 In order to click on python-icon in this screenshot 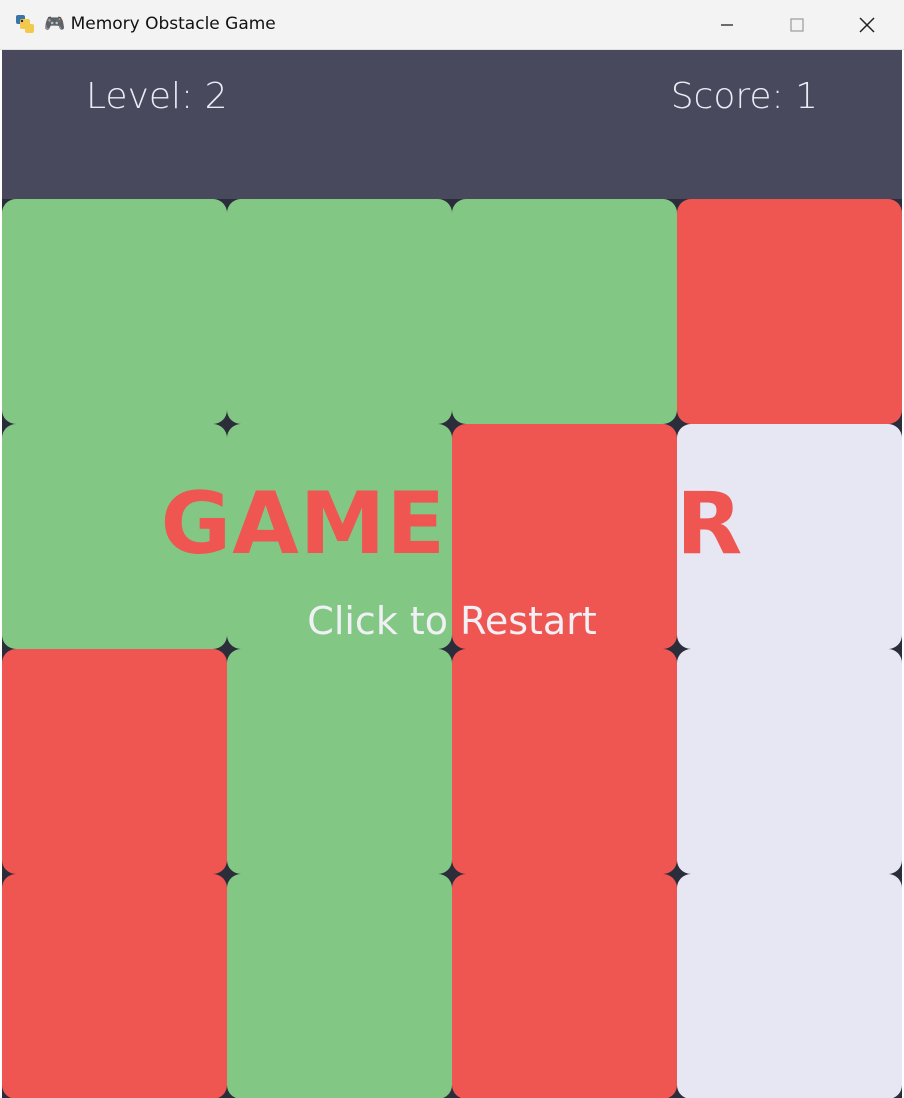, I will do `click(25, 24)`.